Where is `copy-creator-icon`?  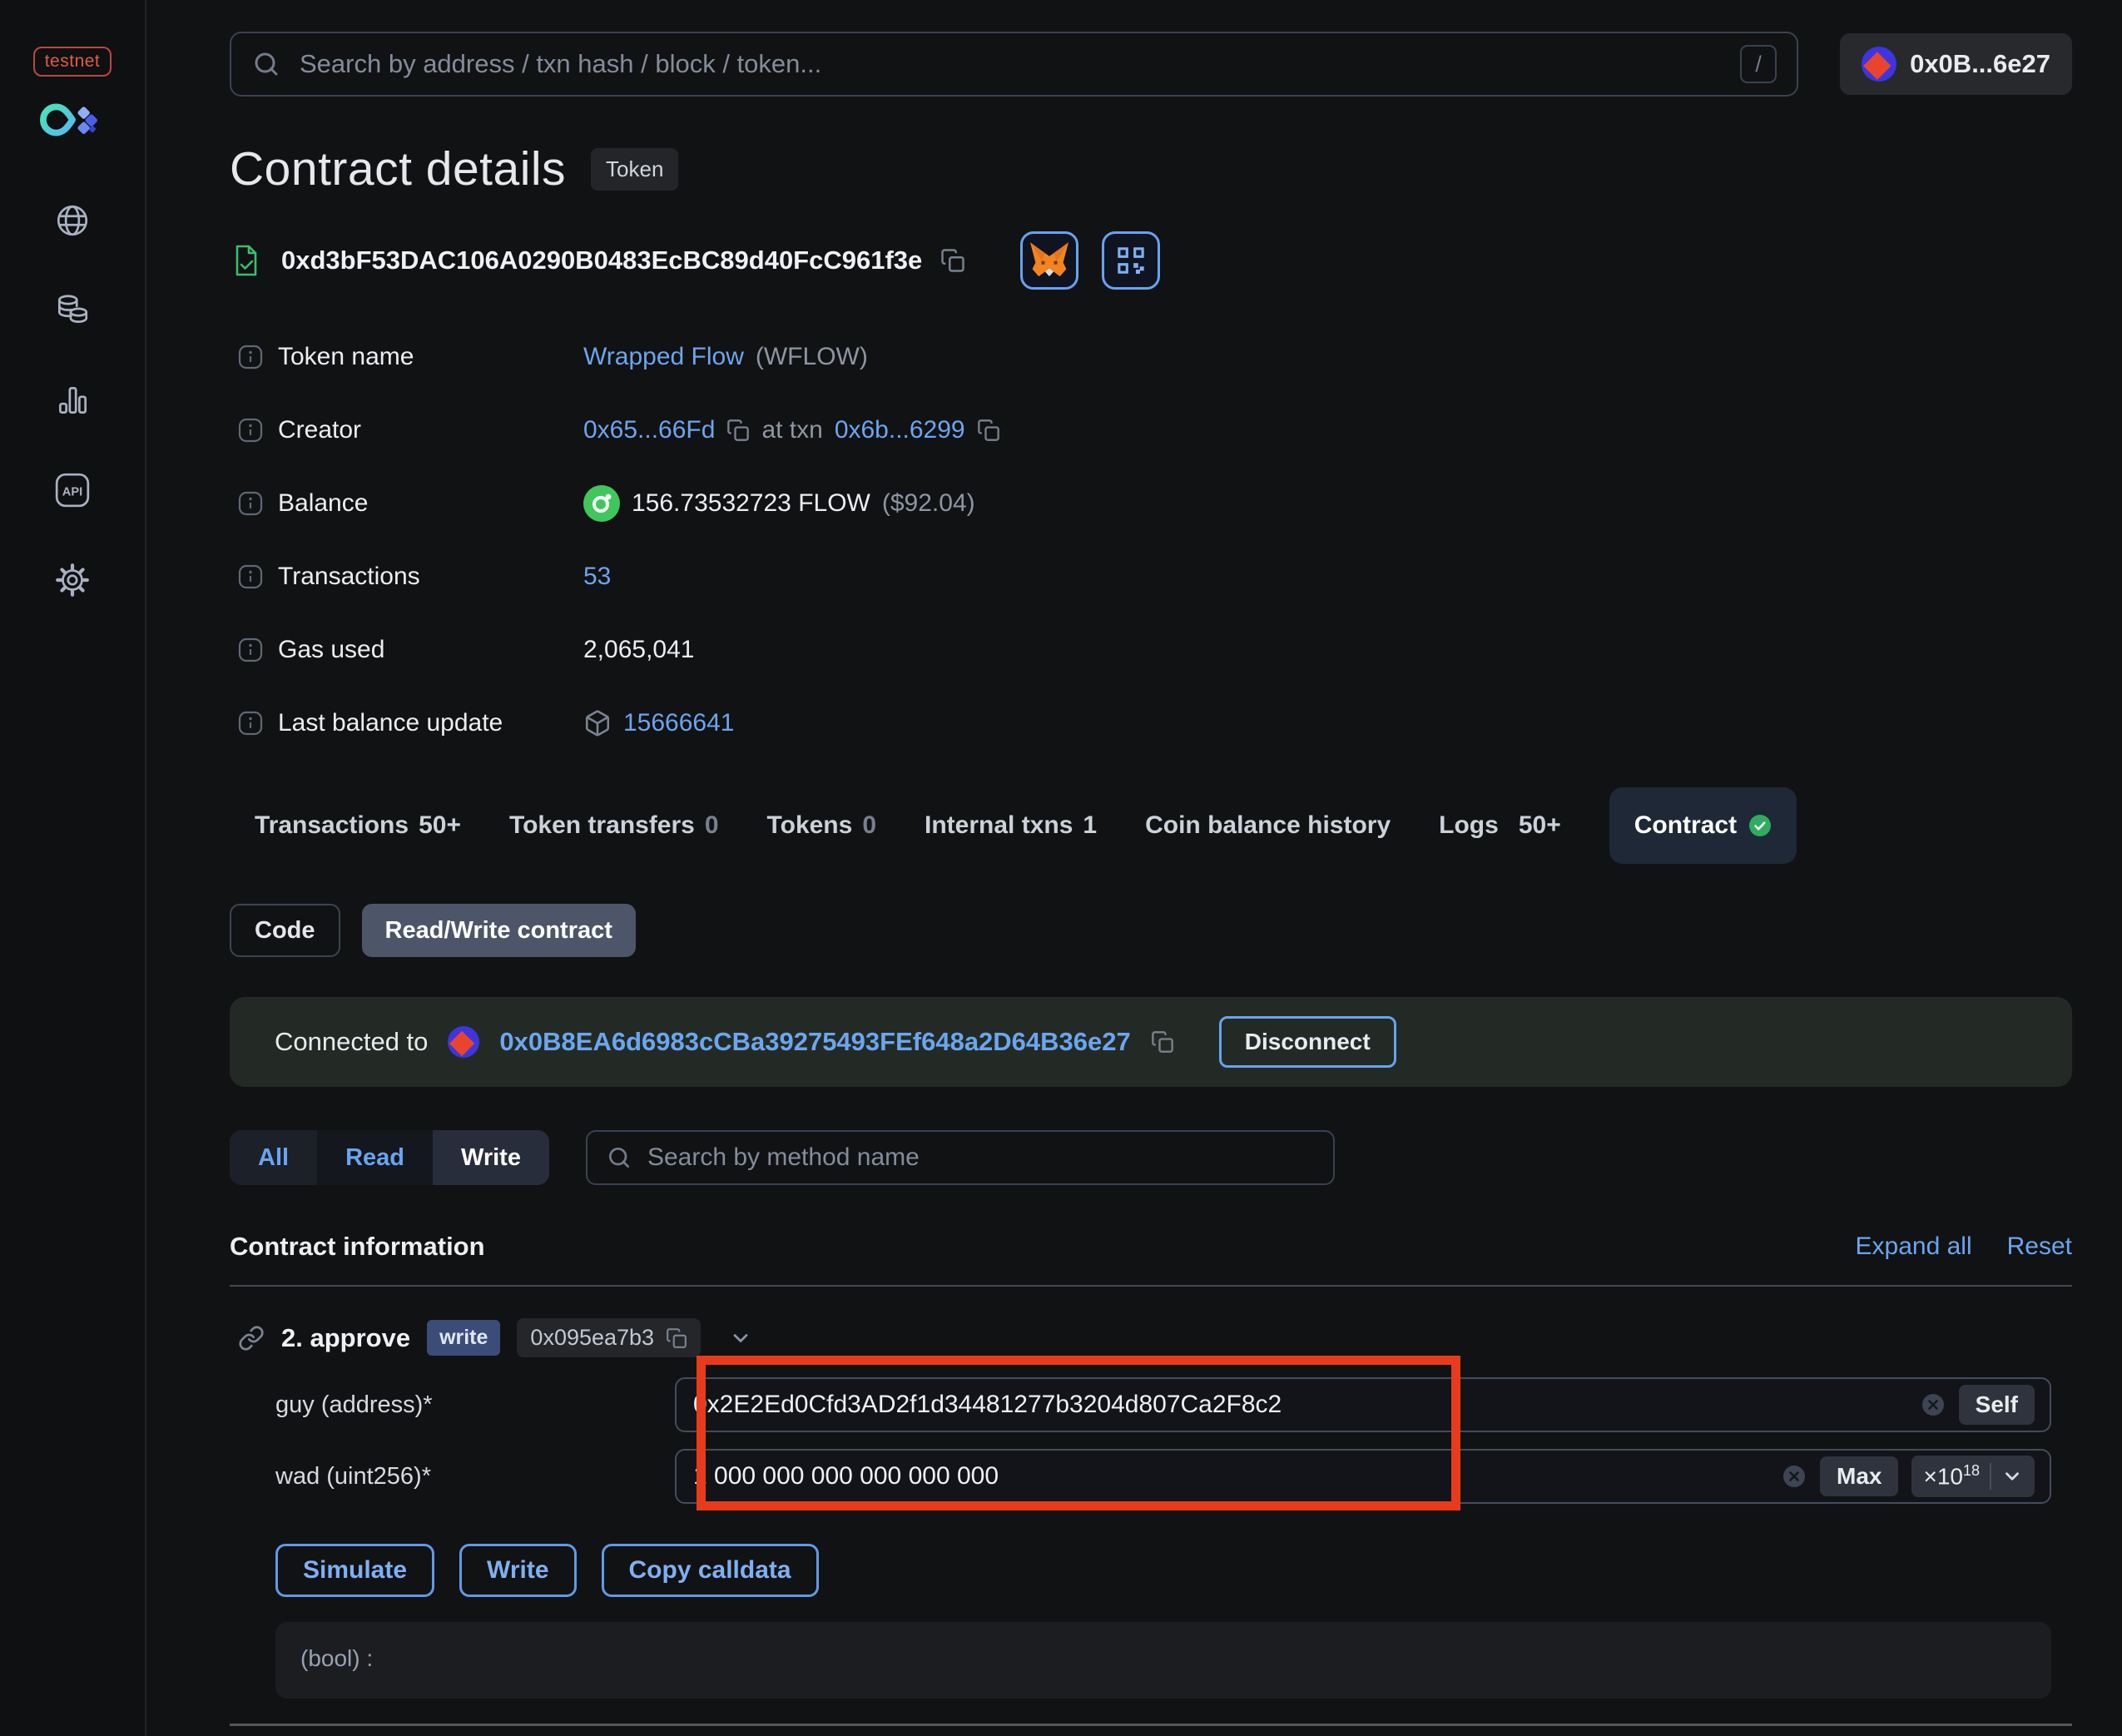 copy-creator-icon is located at coordinates (738, 431).